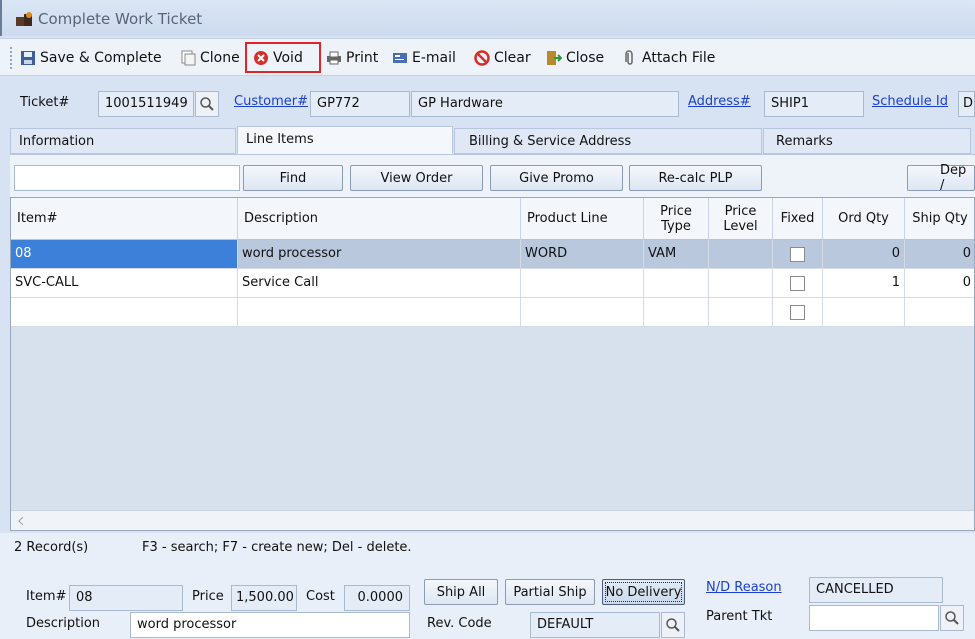 This screenshot has width=975, height=639. Describe the element at coordinates (482, 58) in the screenshot. I see `clear-icon` at that location.